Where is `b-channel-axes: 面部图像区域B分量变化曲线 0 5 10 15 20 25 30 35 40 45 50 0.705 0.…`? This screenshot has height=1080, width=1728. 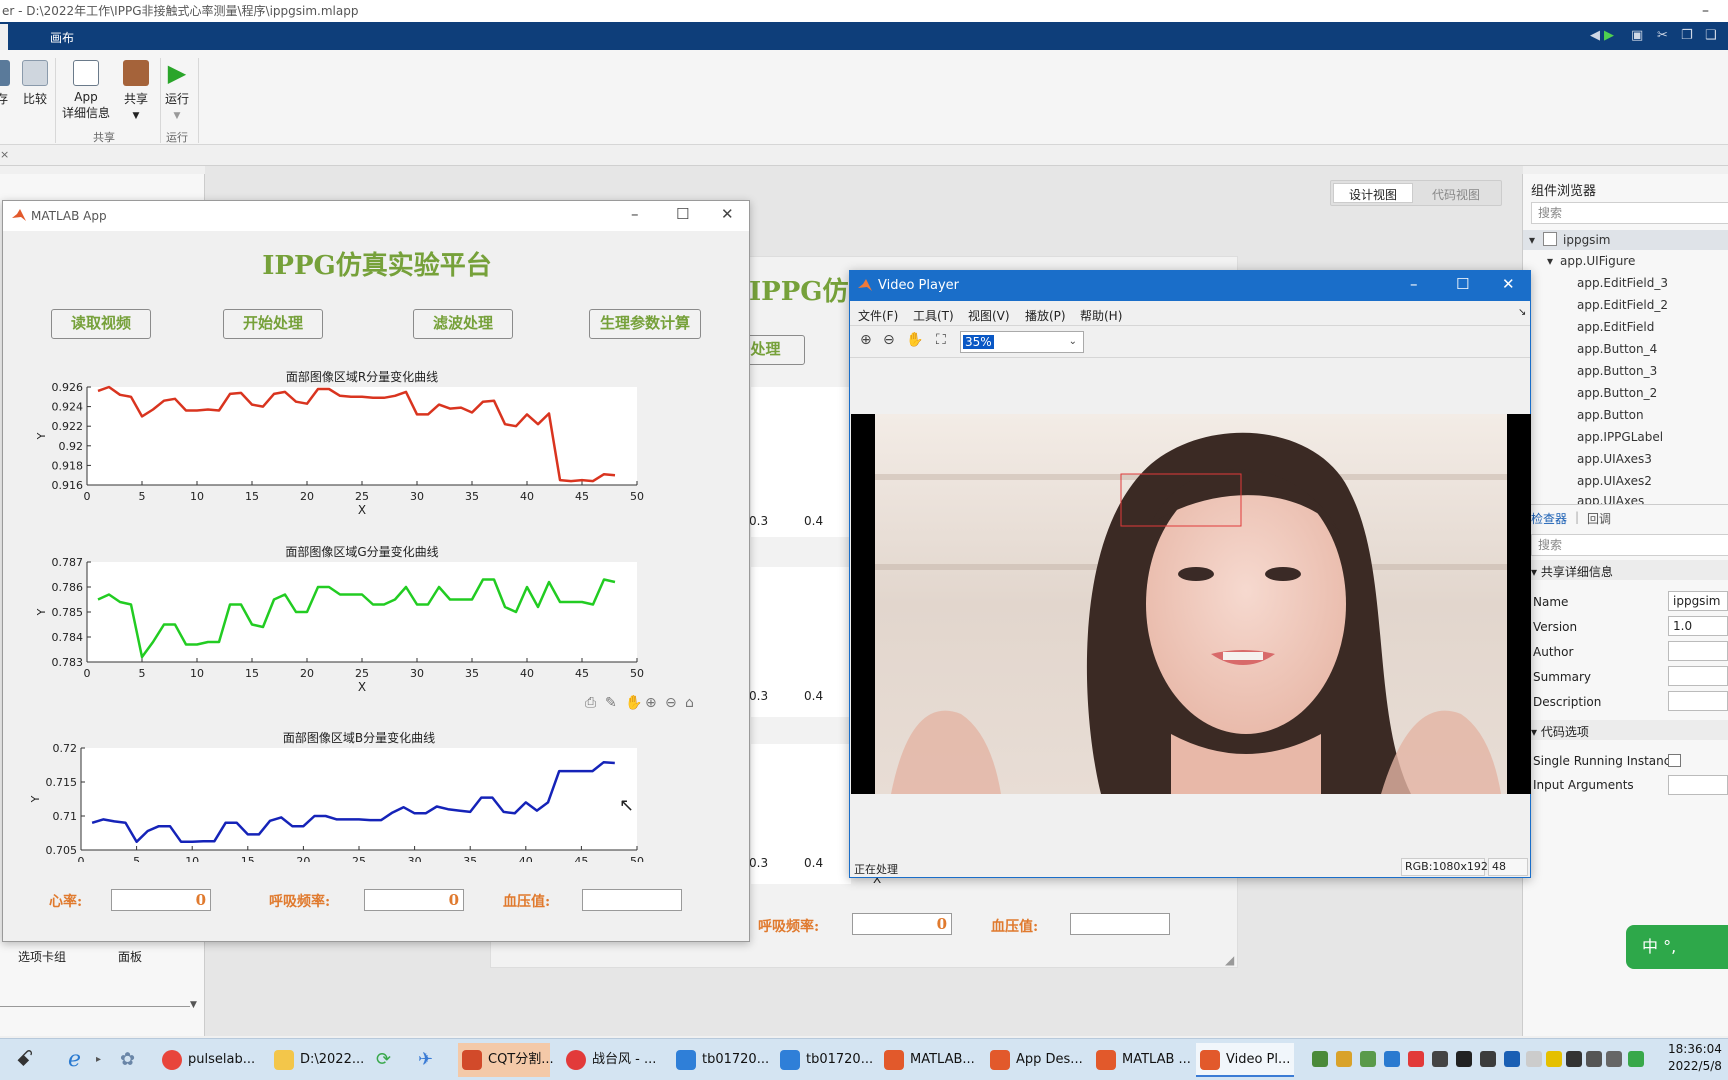
b-channel-axes: 面部图像区域B分量变化曲线 0 5 10 15 20 25 30 35 40 45 50 0.705 0.… is located at coordinates (370, 778).